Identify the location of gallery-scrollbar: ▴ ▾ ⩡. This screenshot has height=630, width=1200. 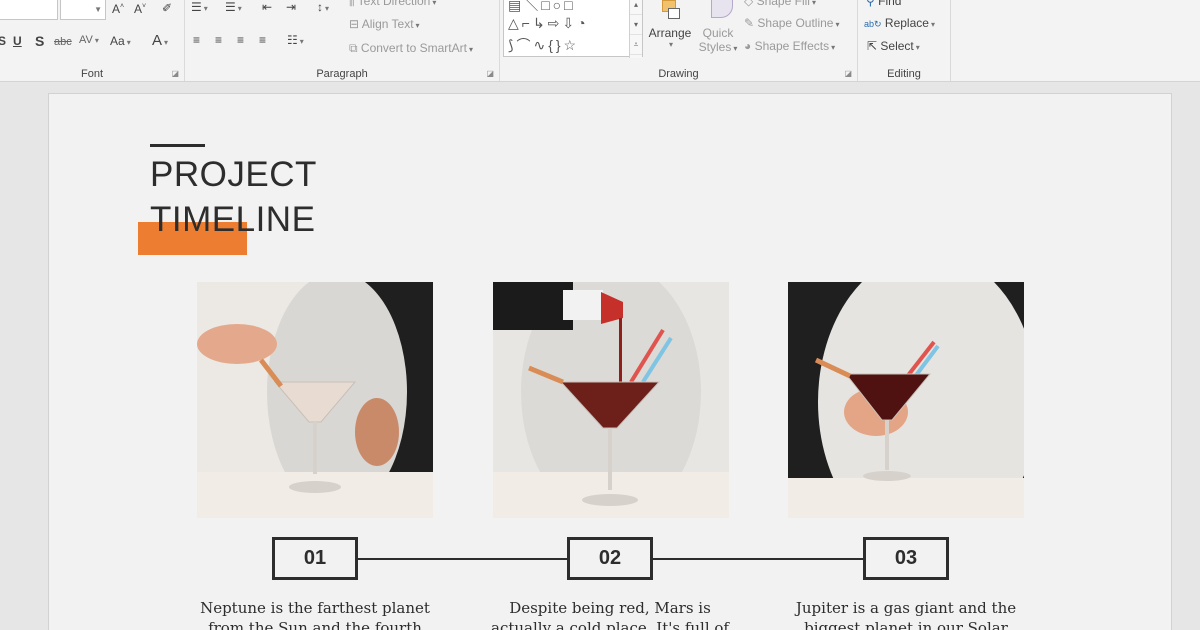
(635, 29).